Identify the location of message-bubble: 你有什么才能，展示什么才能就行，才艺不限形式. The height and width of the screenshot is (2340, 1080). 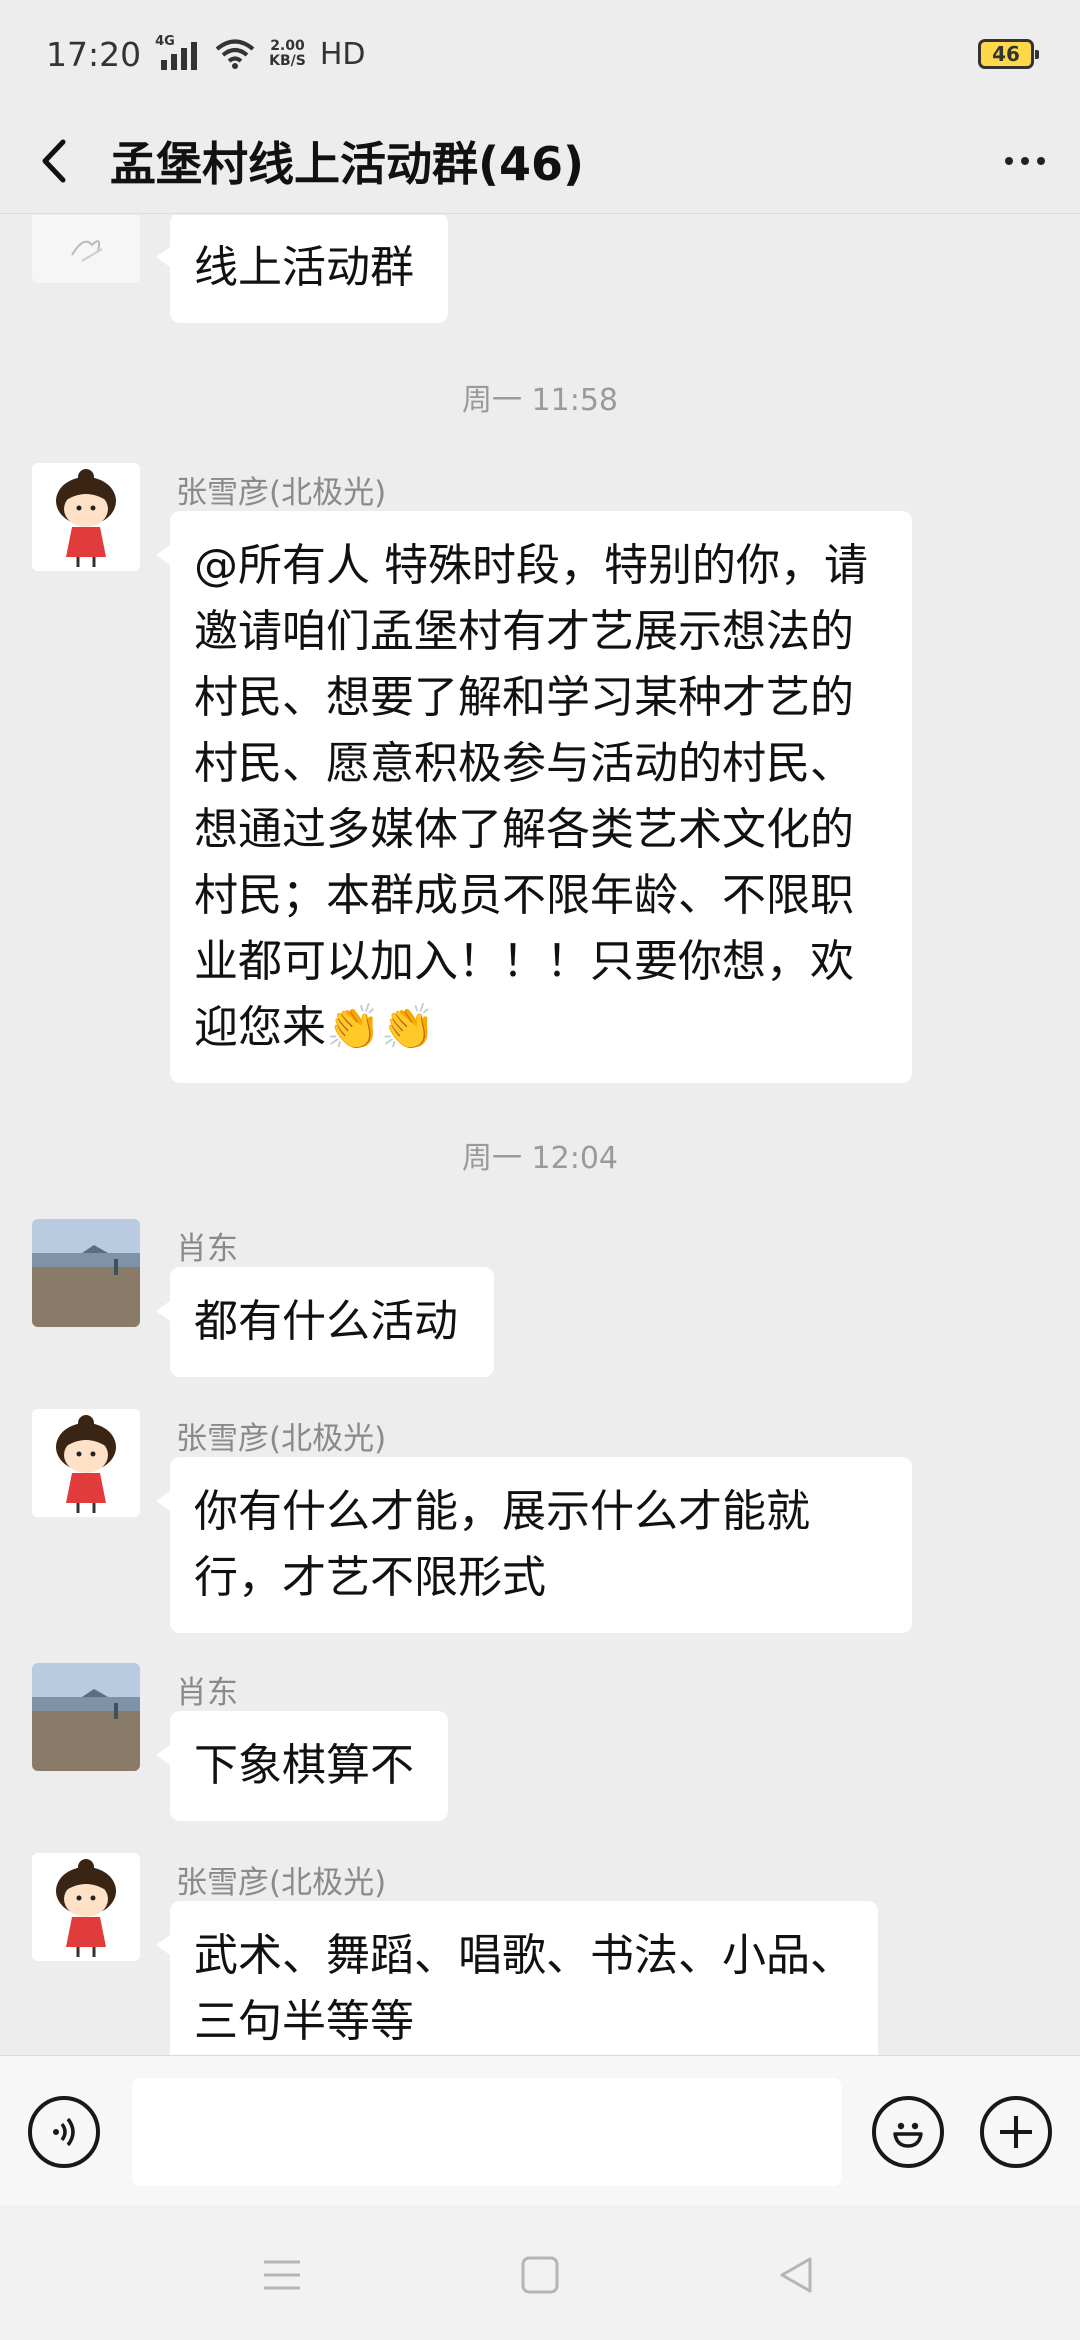
(534, 1545).